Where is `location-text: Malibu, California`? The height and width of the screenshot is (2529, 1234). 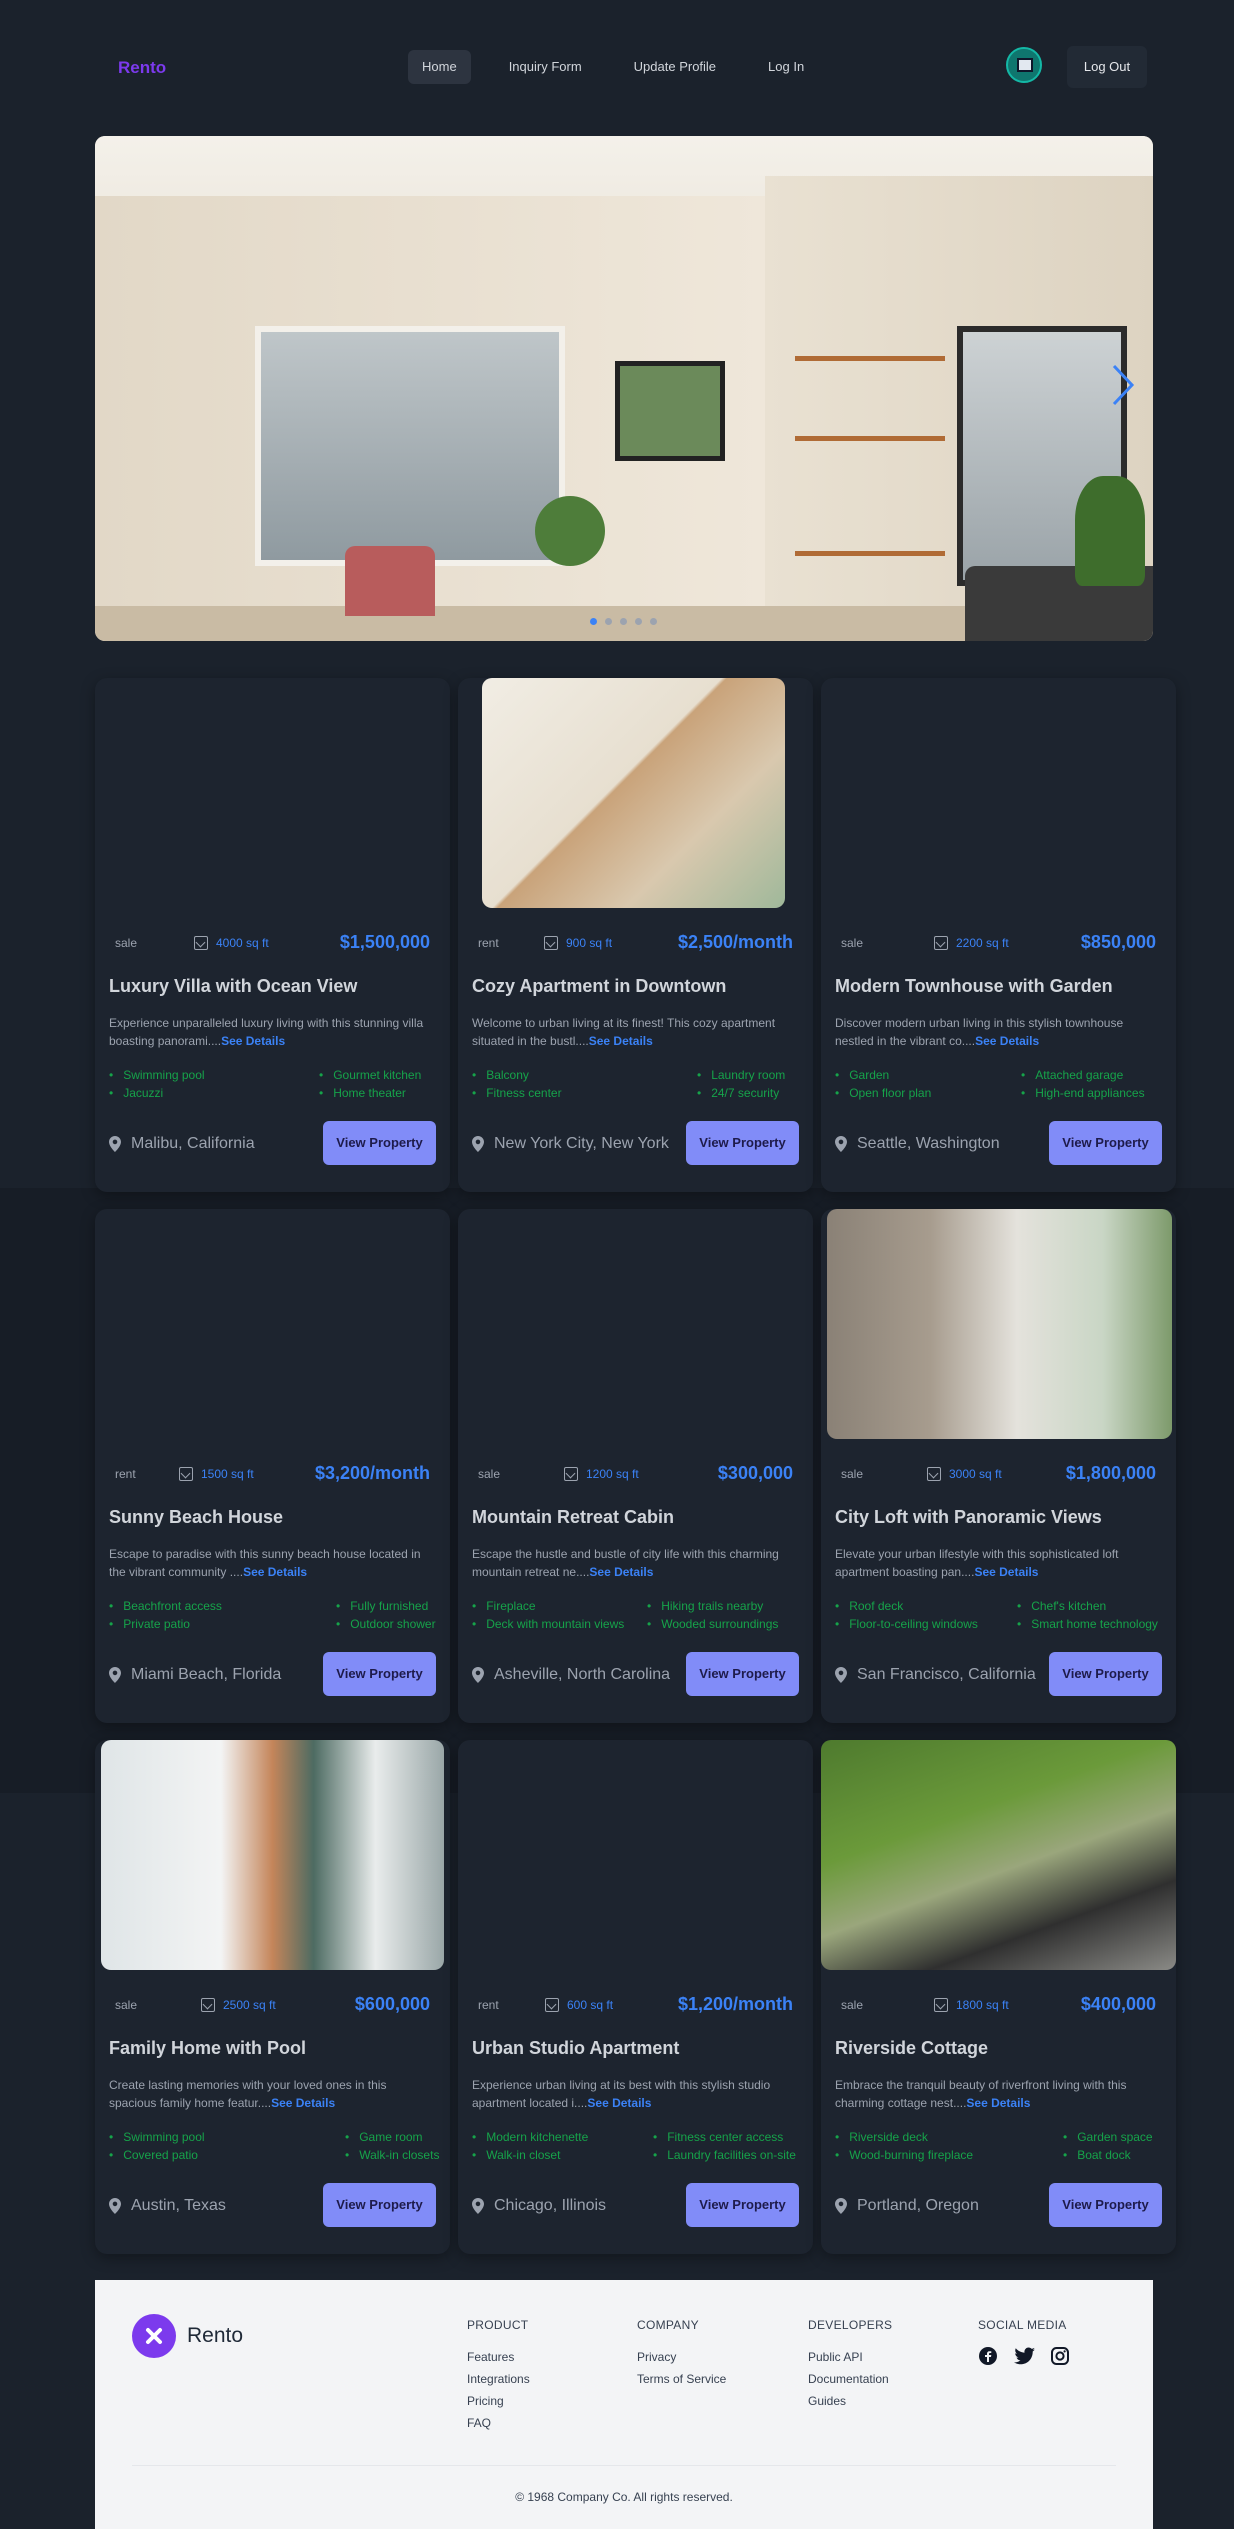
location-text: Malibu, California is located at coordinates (193, 1143).